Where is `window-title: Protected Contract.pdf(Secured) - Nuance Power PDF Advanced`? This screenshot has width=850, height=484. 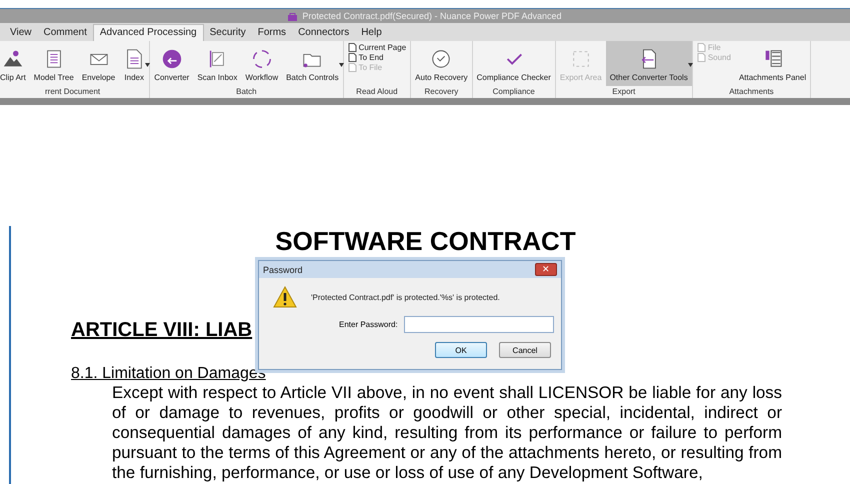 window-title: Protected Contract.pdf(Secured) - Nuance Power PDF Advanced is located at coordinates (432, 16).